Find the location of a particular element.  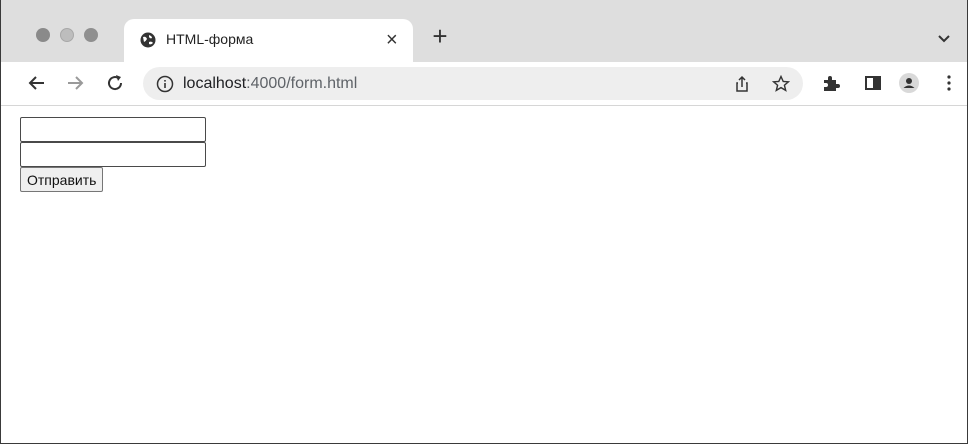

browser-toolbar: localhost:4000/form.html is located at coordinates (484, 84).